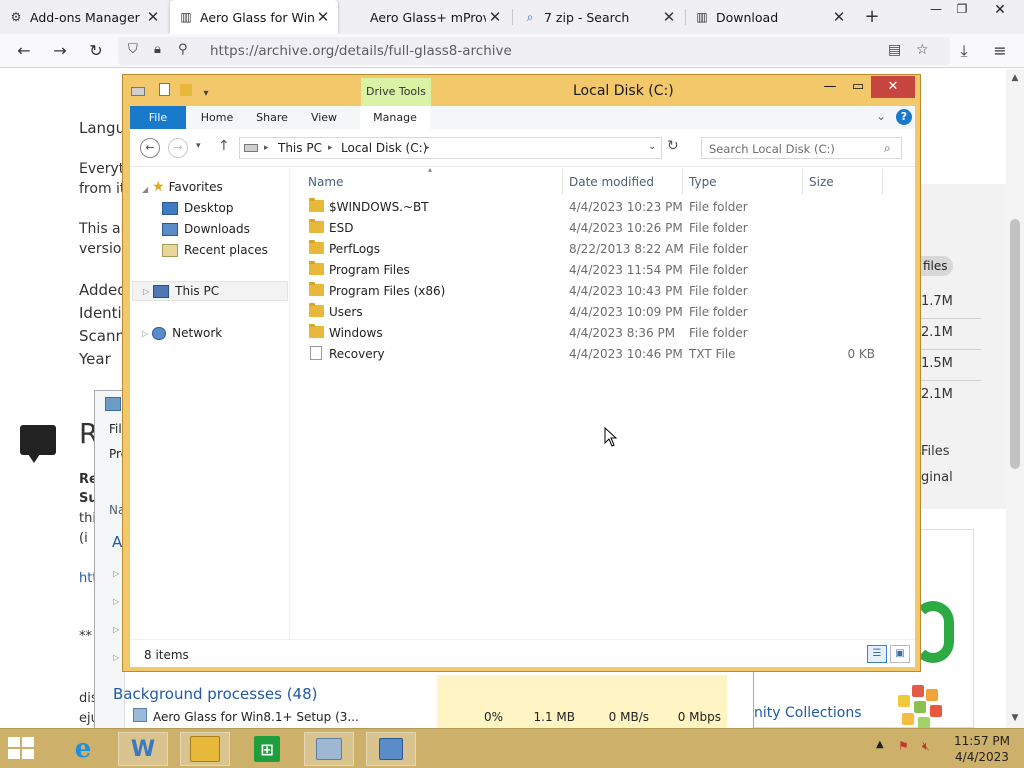  I want to click on new-folder-icon, so click(185, 90).